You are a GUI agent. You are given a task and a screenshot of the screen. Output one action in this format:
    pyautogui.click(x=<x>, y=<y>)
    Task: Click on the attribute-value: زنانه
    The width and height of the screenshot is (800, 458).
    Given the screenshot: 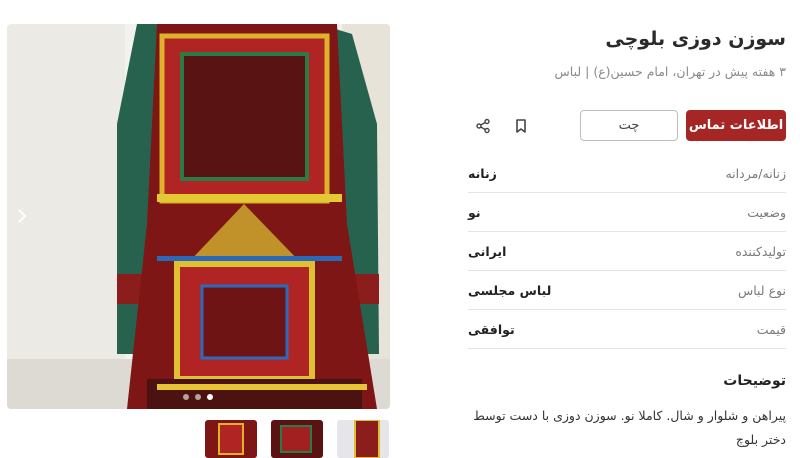 What is the action you would take?
    pyautogui.click(x=482, y=173)
    